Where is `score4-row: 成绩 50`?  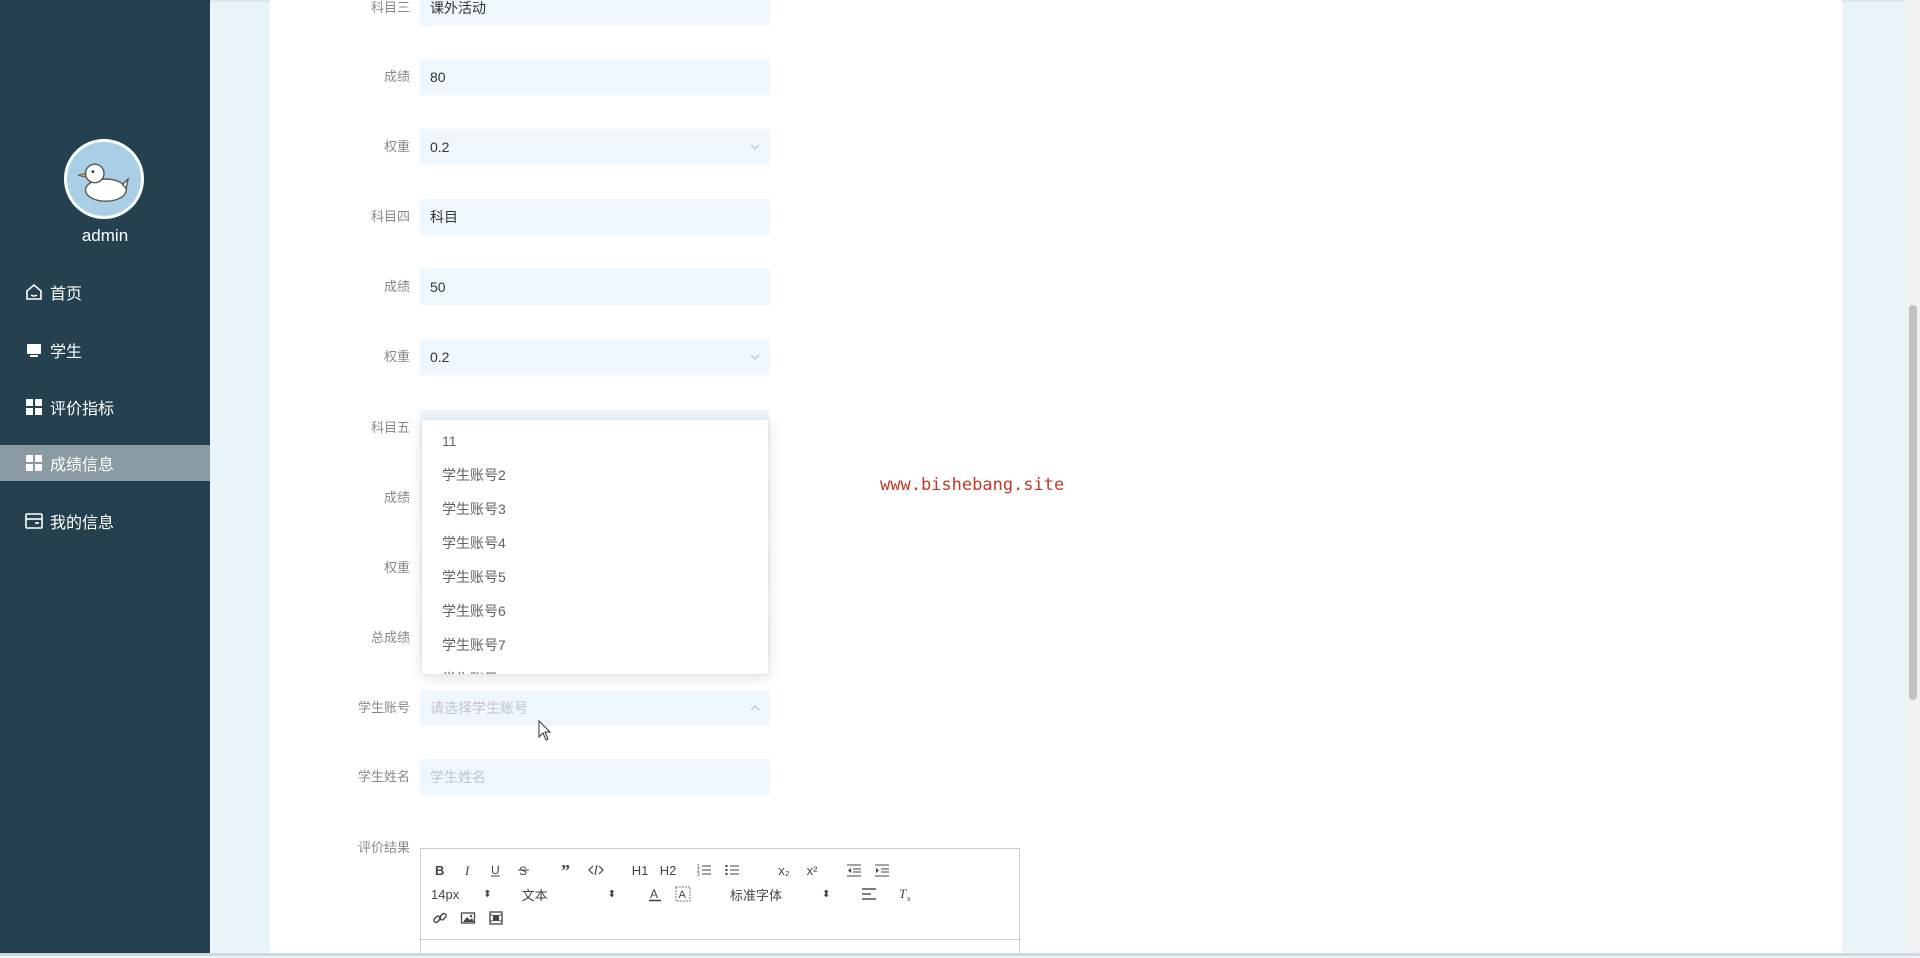 score4-row: 成绩 50 is located at coordinates (550, 287).